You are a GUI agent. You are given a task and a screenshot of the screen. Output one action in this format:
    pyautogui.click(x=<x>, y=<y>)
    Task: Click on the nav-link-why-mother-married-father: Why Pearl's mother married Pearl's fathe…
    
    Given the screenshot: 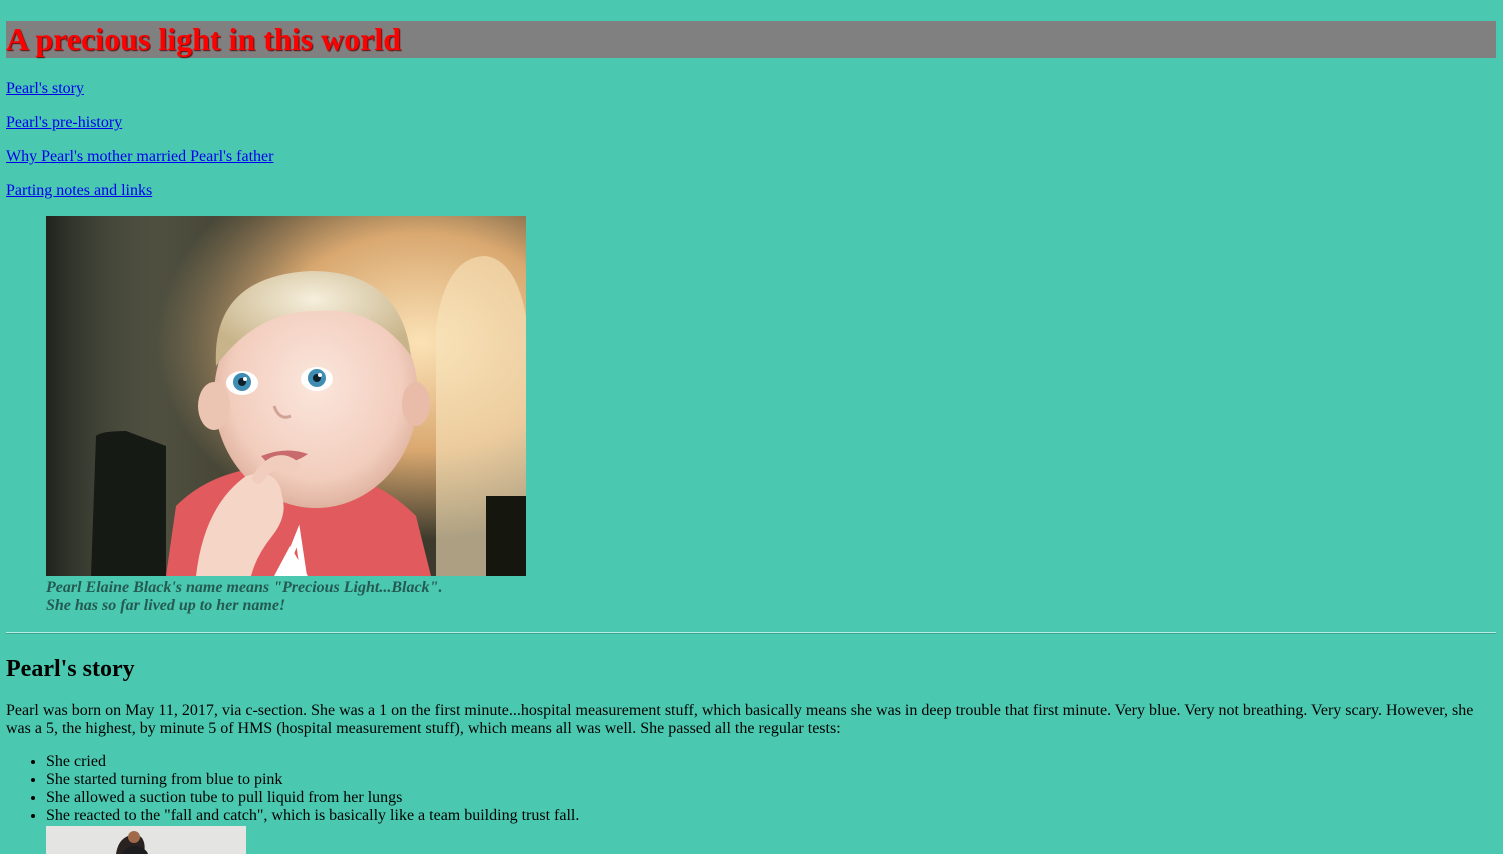 What is the action you would take?
    pyautogui.click(x=139, y=157)
    